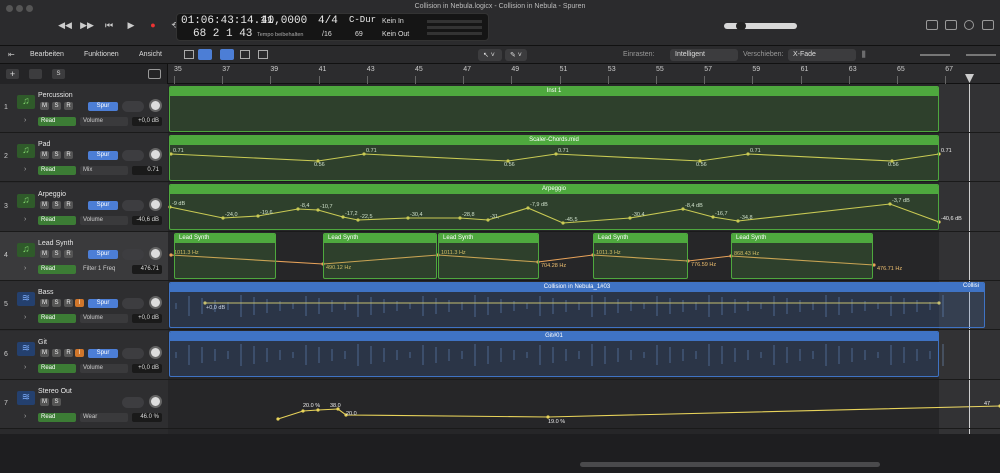 The width and height of the screenshot is (1000, 473). I want to click on automation-view-icon, so click(227, 54).